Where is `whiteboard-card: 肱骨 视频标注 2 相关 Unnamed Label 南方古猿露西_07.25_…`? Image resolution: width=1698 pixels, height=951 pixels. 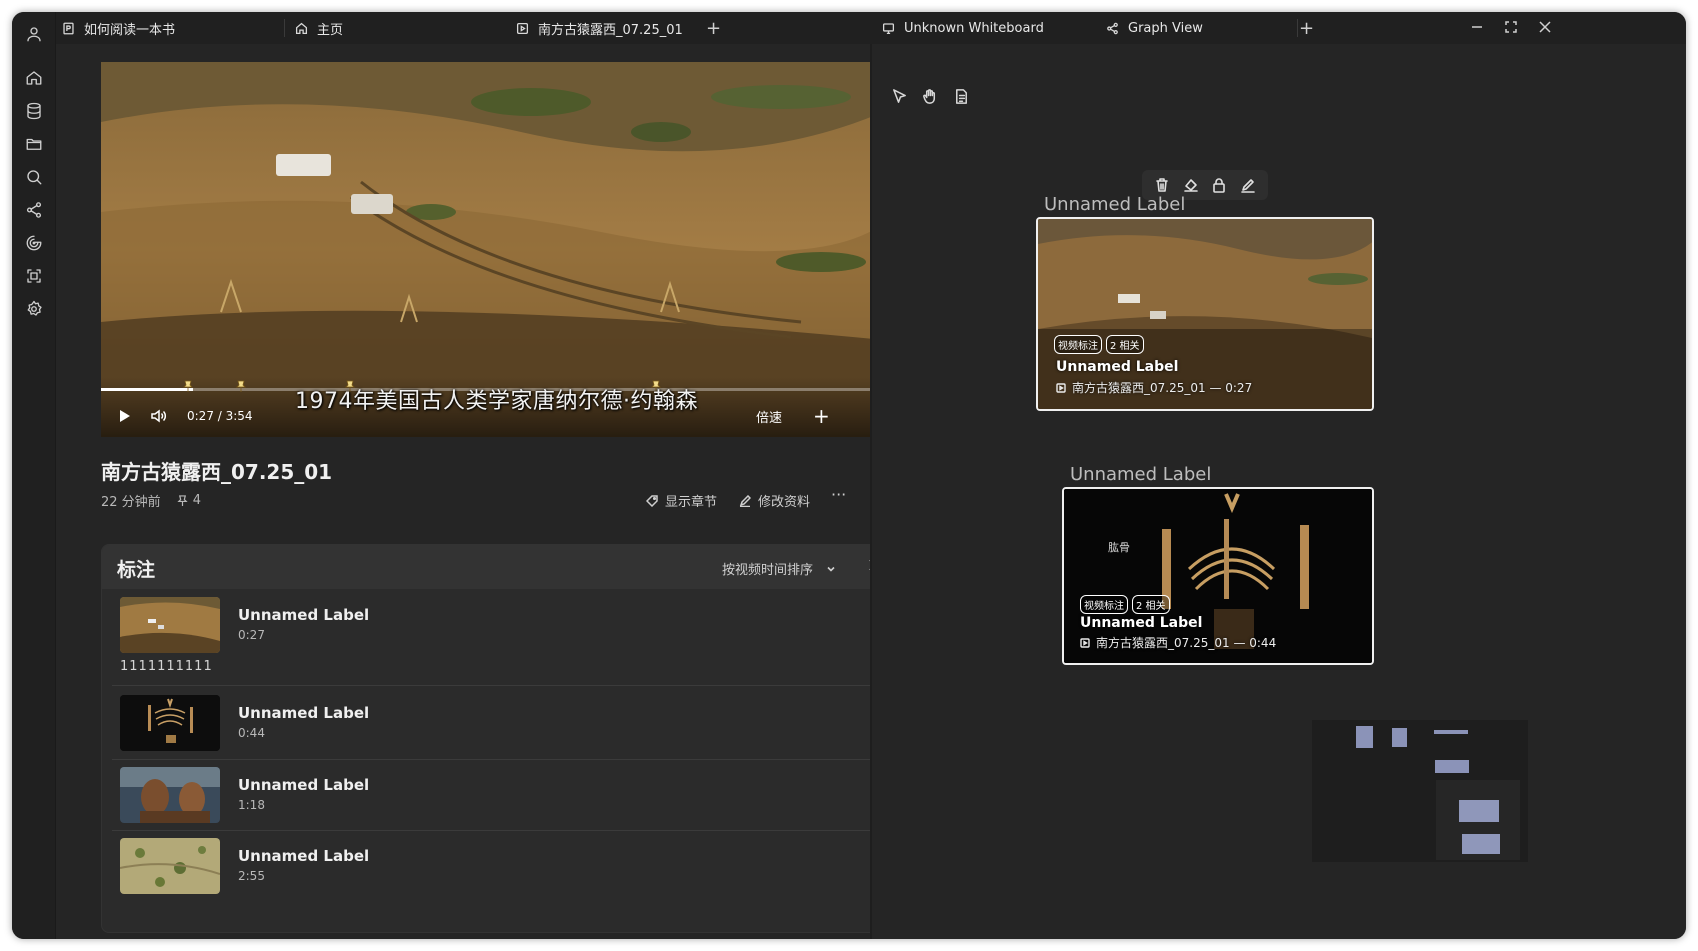
whiteboard-card: 肱骨 视频标注 2 相关 Unnamed Label 南方古猿露西_07.25_… is located at coordinates (1218, 576).